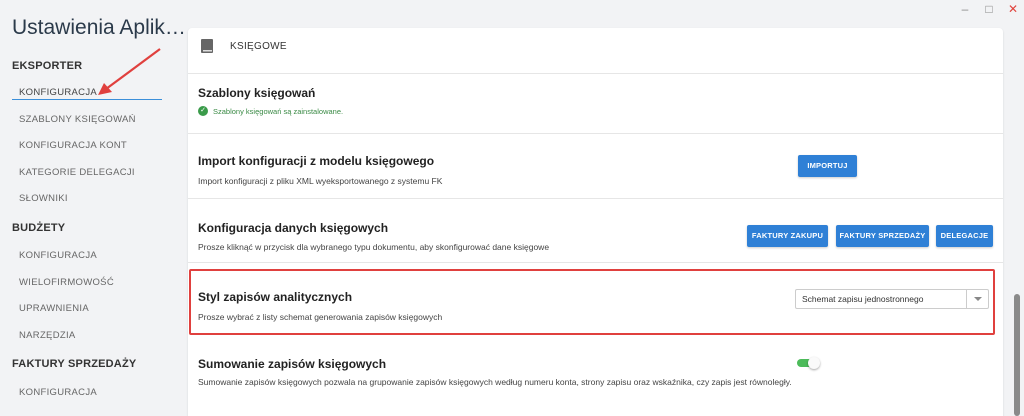 This screenshot has width=1024, height=416. Describe the element at coordinates (58, 92) in the screenshot. I see `sidebar-item-konfiguracja: KONFIGURACJA` at that location.